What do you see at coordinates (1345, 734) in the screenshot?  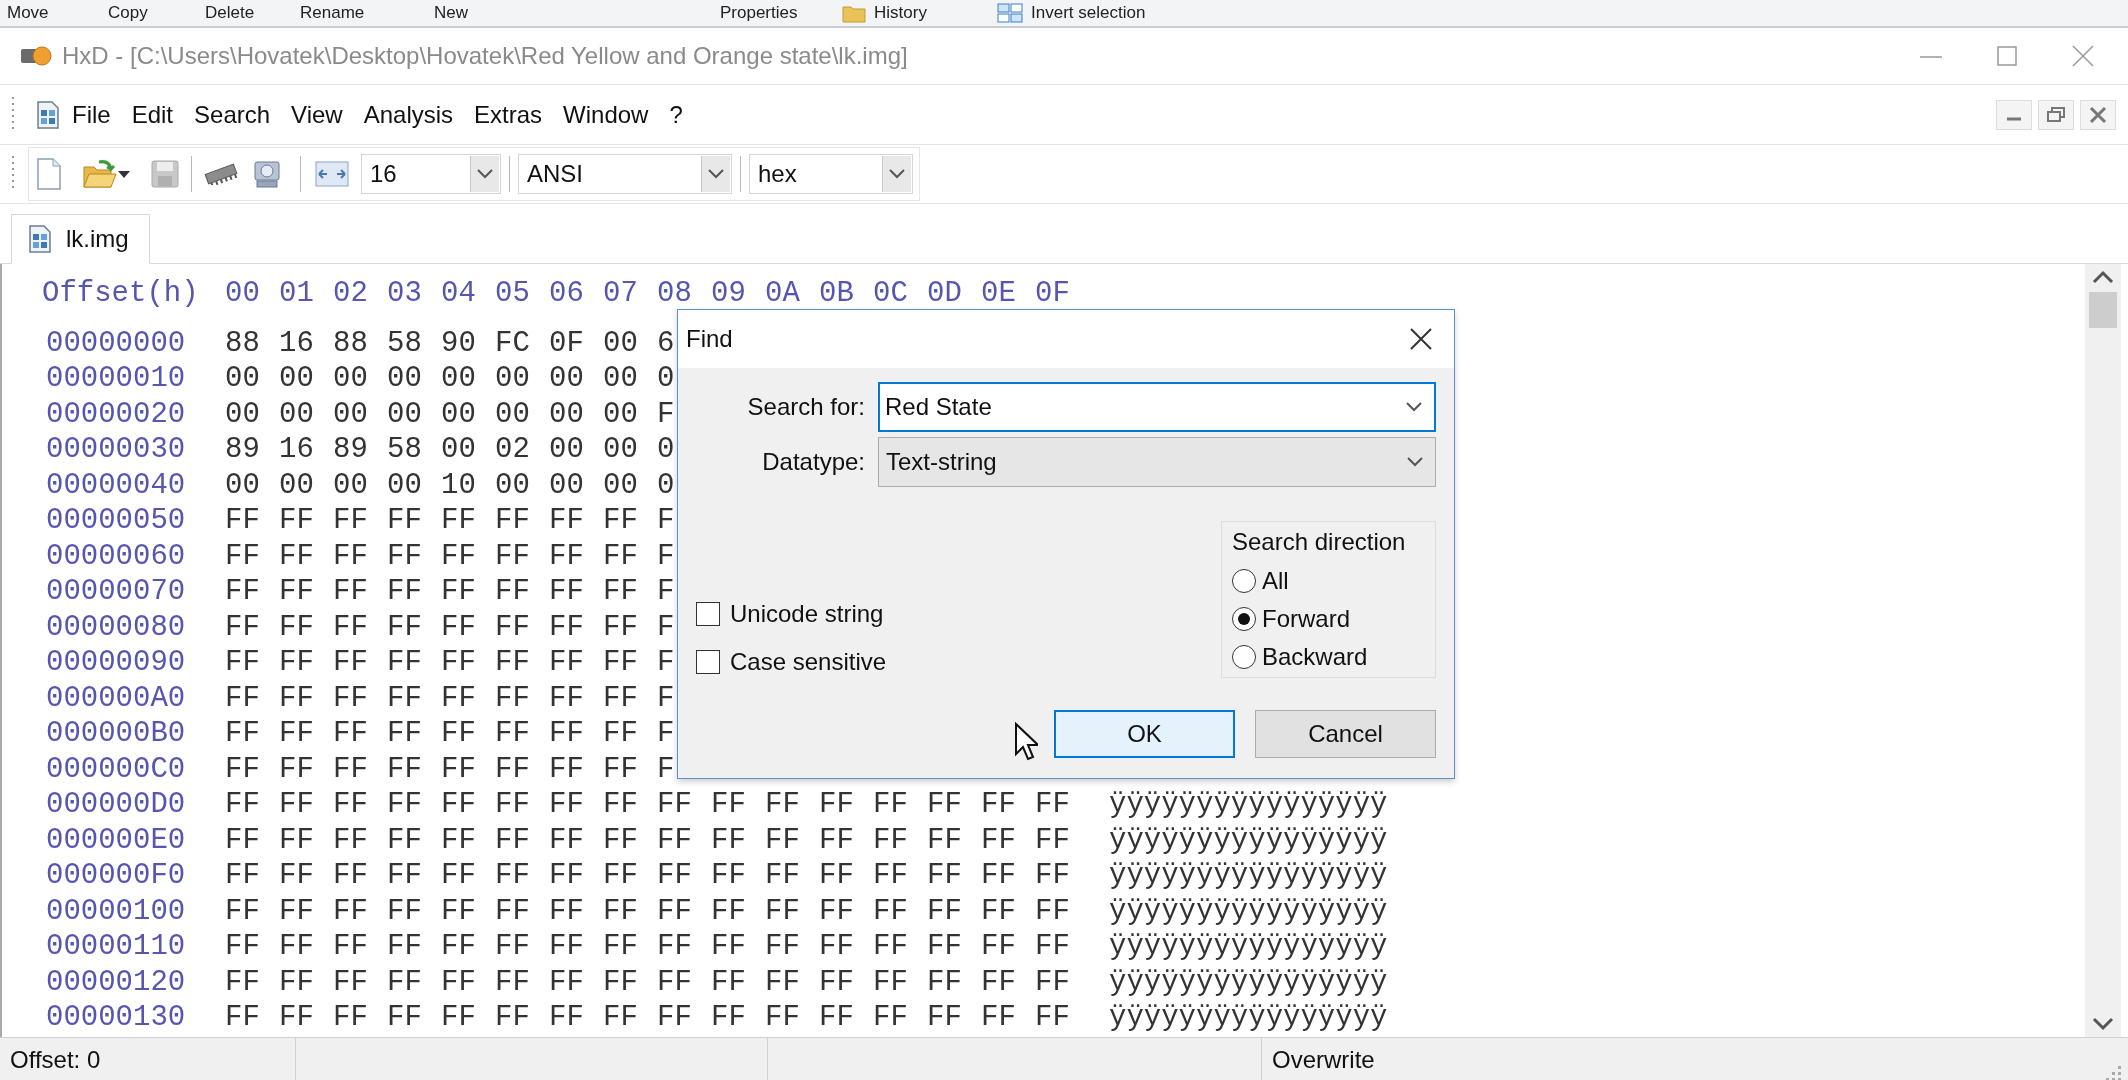 I see `cancel-button: Cancel` at bounding box center [1345, 734].